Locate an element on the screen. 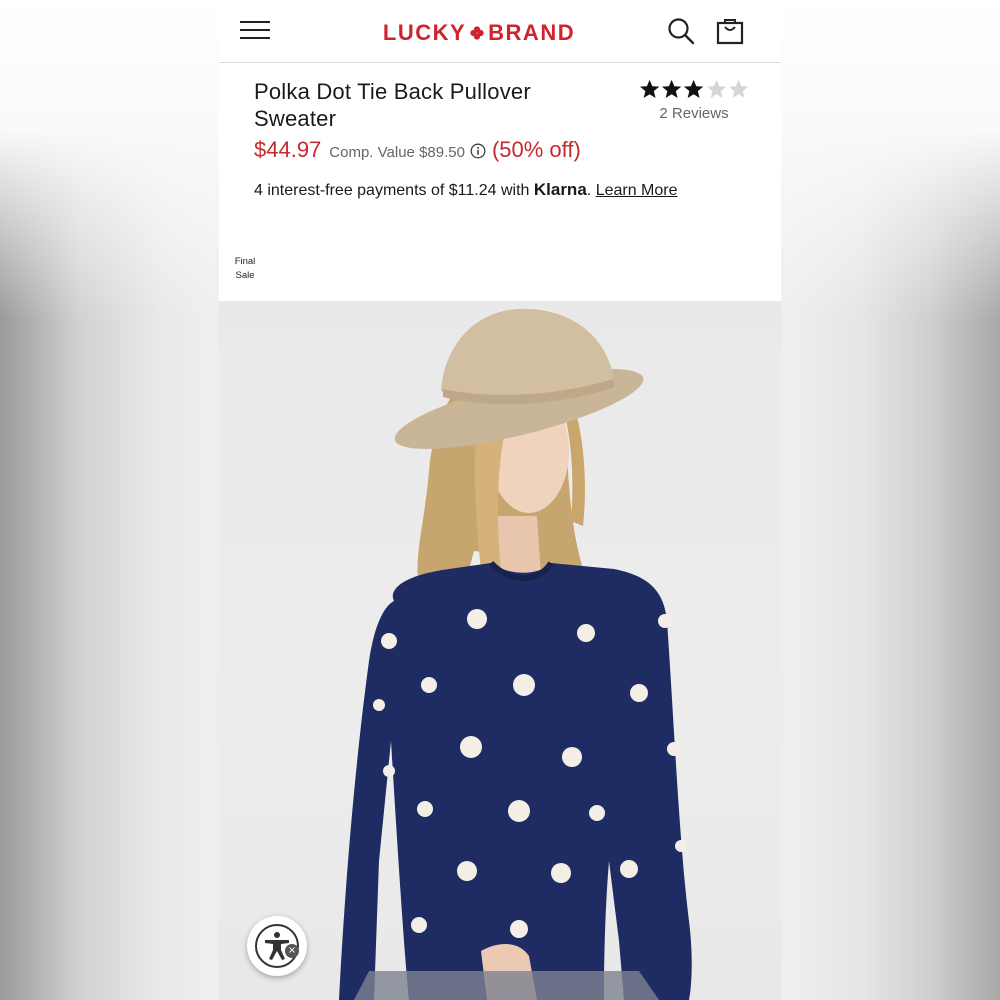 The height and width of the screenshot is (1000, 1000). reviews-link: 2 Reviews is located at coordinates (694, 113).